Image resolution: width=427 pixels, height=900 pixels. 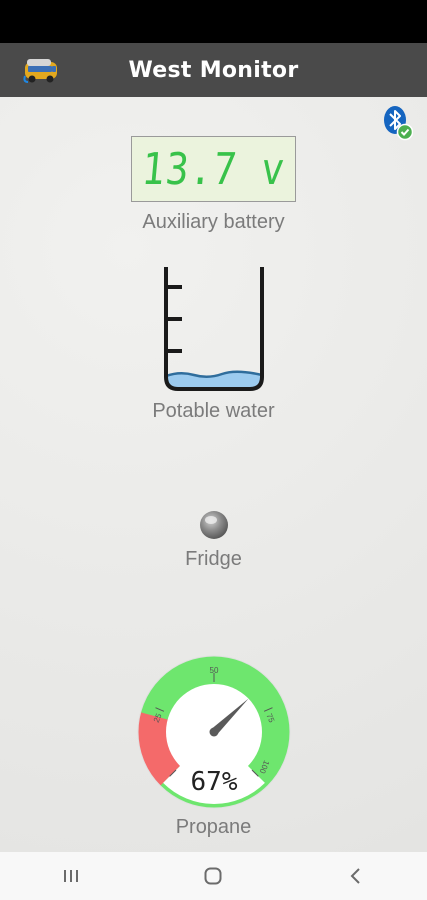 I want to click on water-tank-icon, so click(x=214, y=329).